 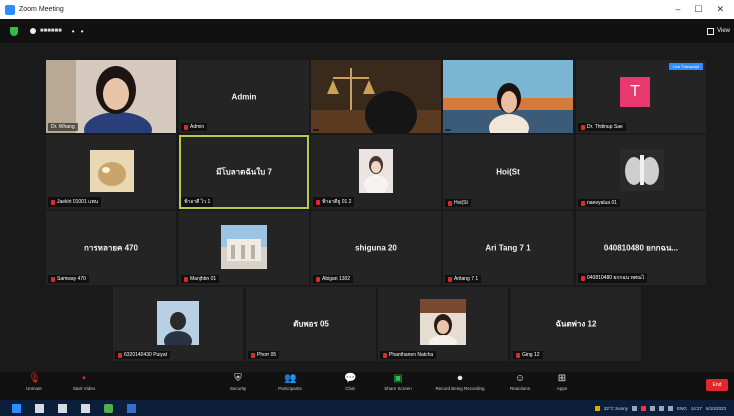 What do you see at coordinates (290, 383) in the screenshot?
I see `participants-button: 👥 Participants` at bounding box center [290, 383].